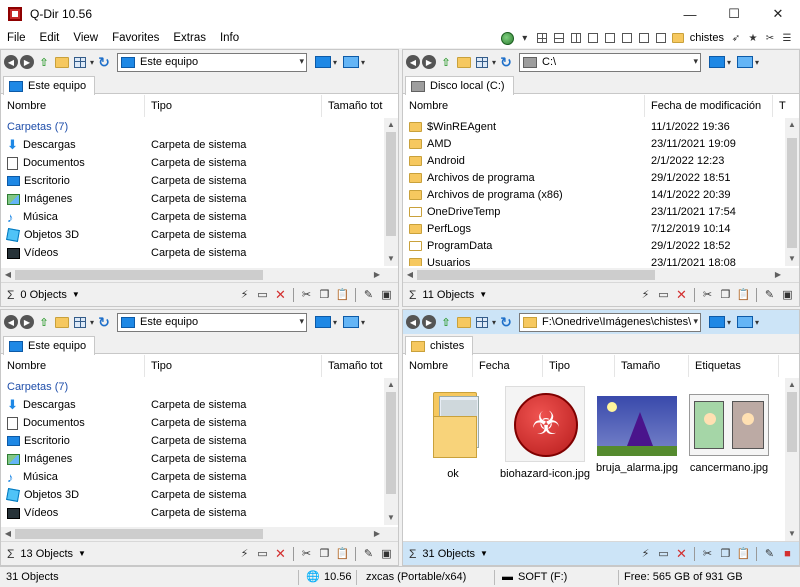 The height and width of the screenshot is (587, 800). Describe the element at coordinates (545, 433) in the screenshot. I see `thumbnail-item: ☣ biohazard-icon.jpg` at that location.